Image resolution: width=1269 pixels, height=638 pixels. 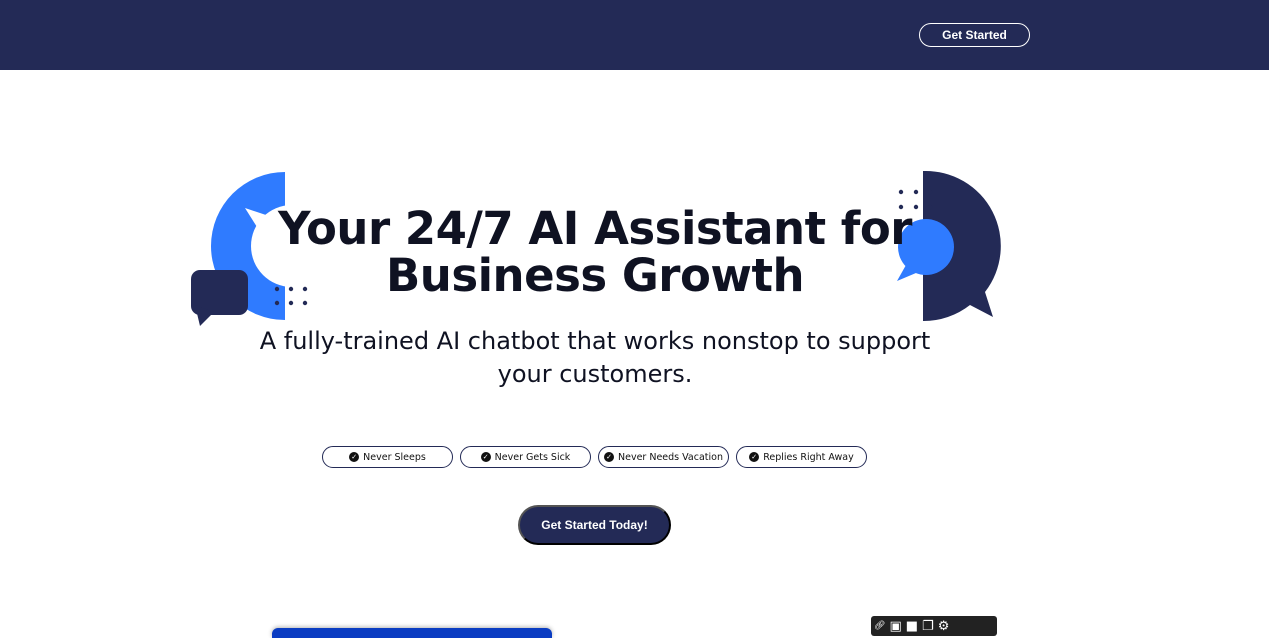 I want to click on feature-label: Never Gets Sick, so click(x=532, y=457).